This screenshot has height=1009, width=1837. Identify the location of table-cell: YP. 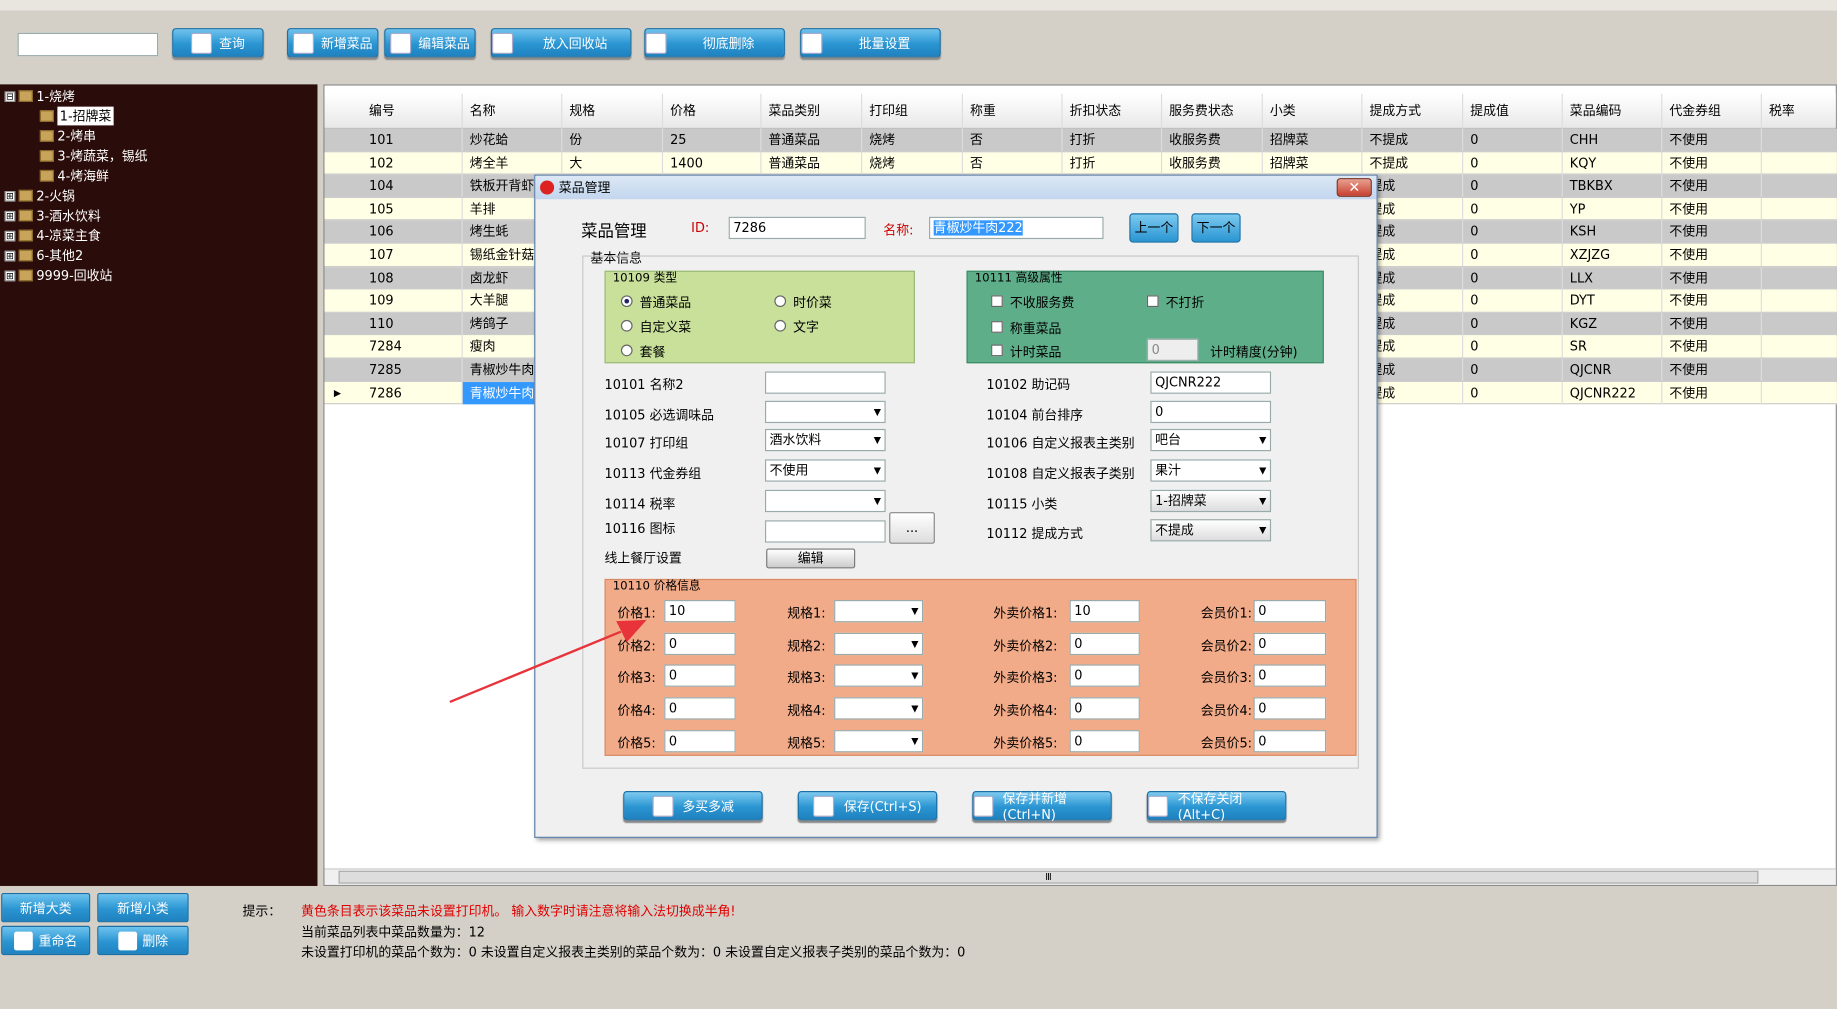
(1613, 209).